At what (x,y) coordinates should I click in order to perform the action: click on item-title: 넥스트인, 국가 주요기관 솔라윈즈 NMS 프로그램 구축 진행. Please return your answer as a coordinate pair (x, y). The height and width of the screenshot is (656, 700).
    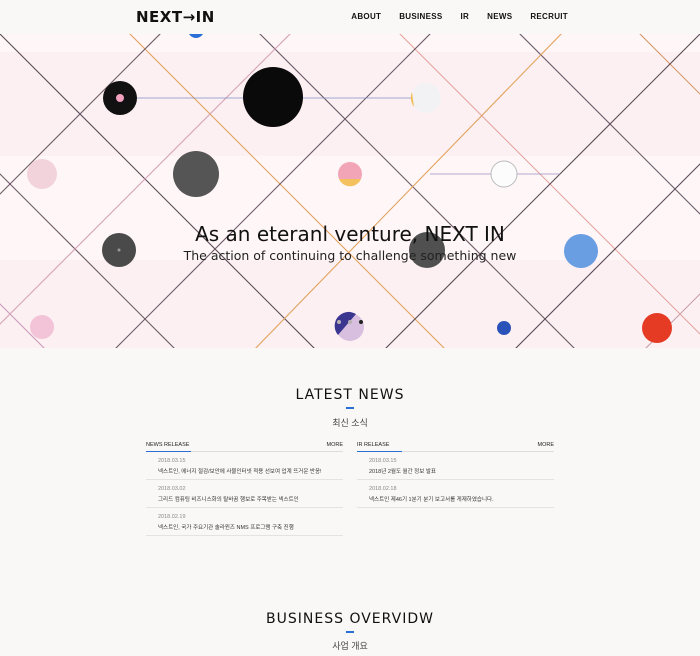
    Looking at the image, I should click on (250, 527).